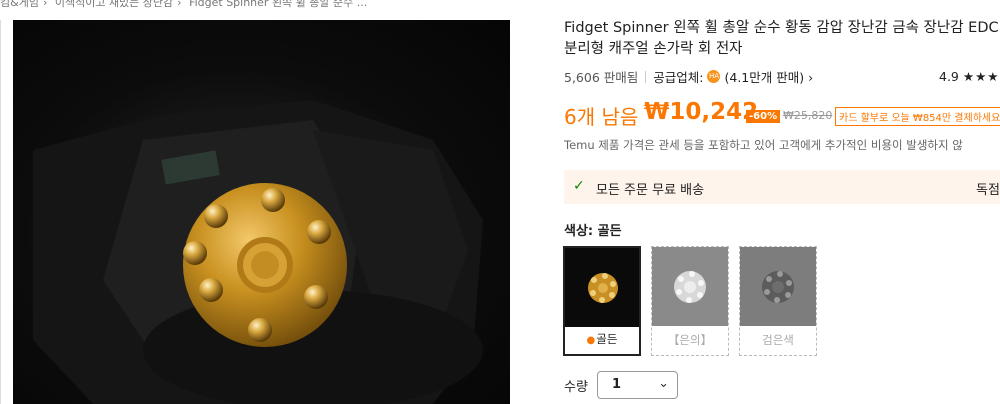 Image resolution: width=1000 pixels, height=404 pixels. Describe the element at coordinates (601, 77) in the screenshot. I see `sold-count: 5,606 판매됨` at that location.